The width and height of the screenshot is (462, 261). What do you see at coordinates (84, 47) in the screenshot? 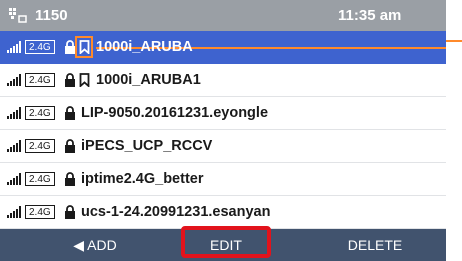
I see `bookmark-callout-box` at bounding box center [84, 47].